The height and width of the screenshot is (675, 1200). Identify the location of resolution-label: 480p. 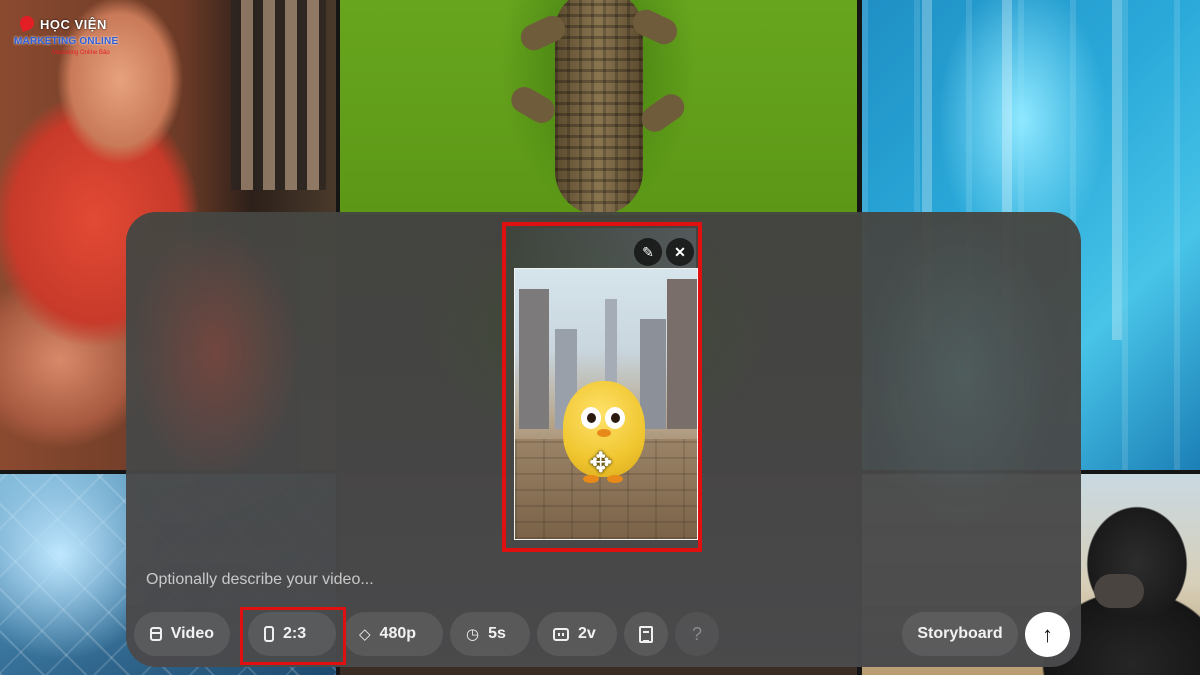
(398, 633).